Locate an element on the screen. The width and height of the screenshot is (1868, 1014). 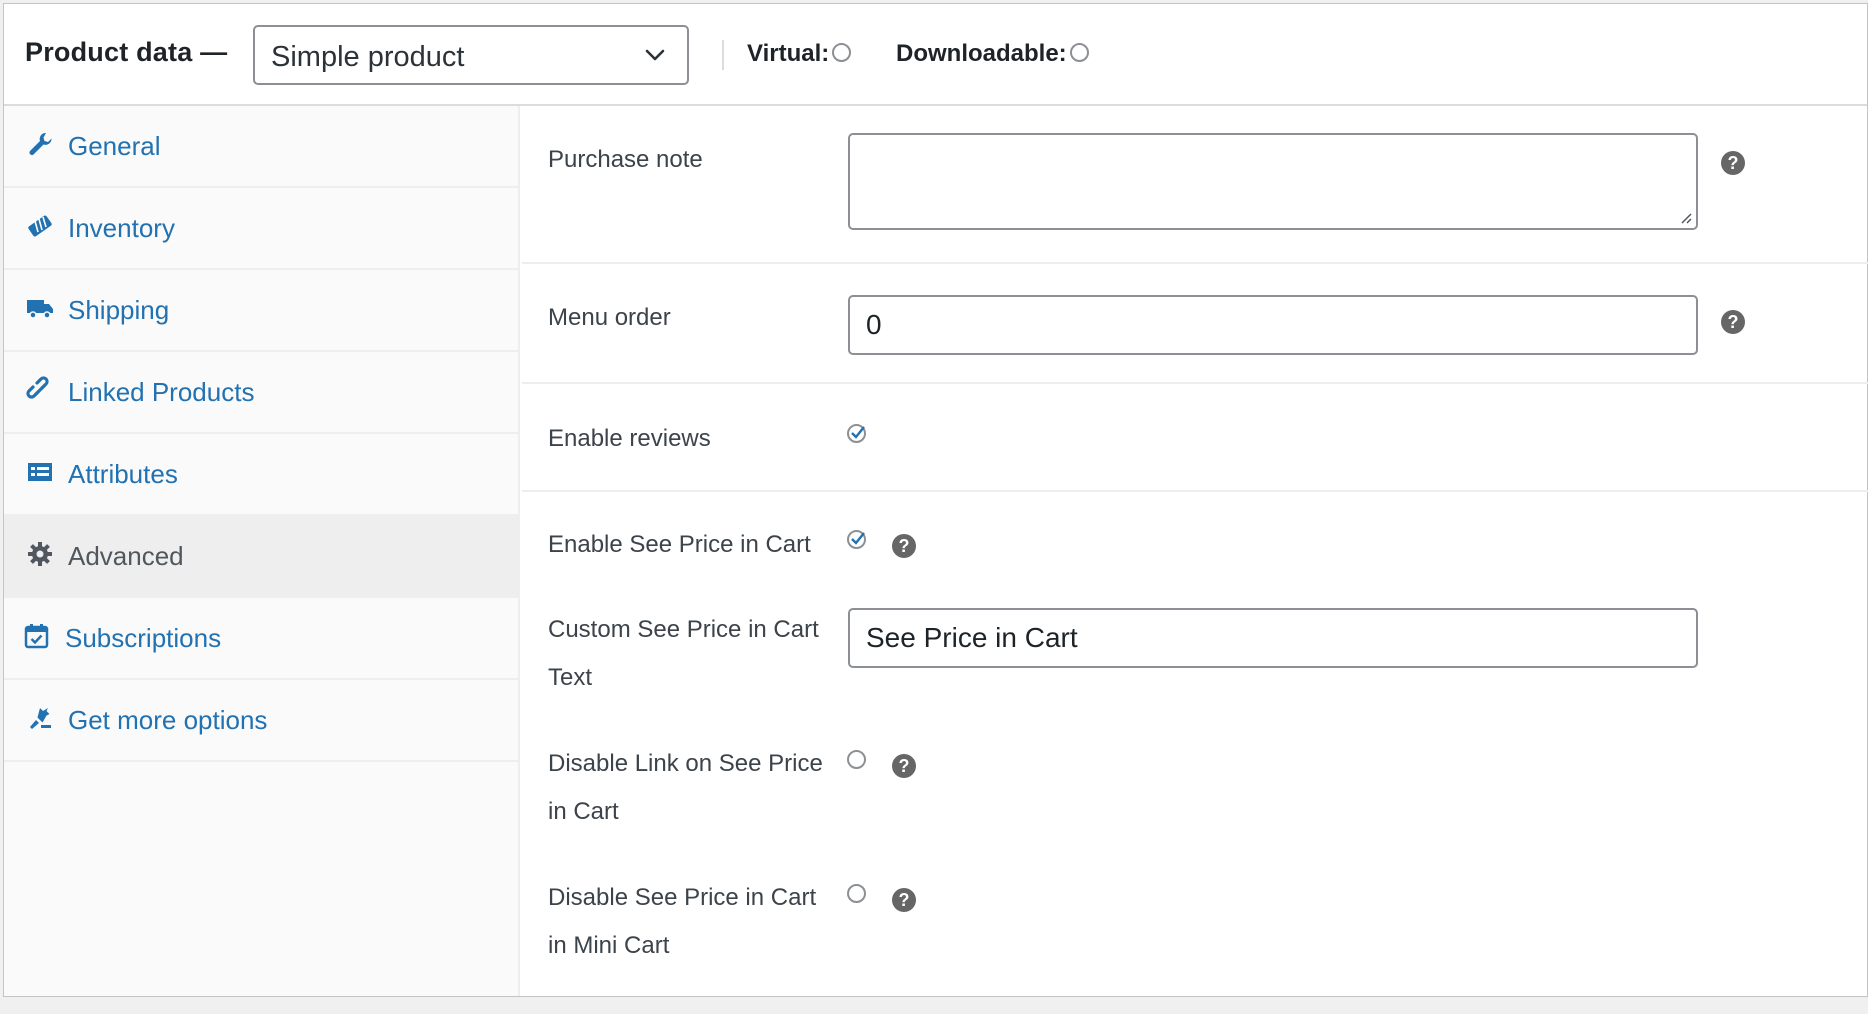
label-line-1: Disable Link on See Price is located at coordinates (685, 763).